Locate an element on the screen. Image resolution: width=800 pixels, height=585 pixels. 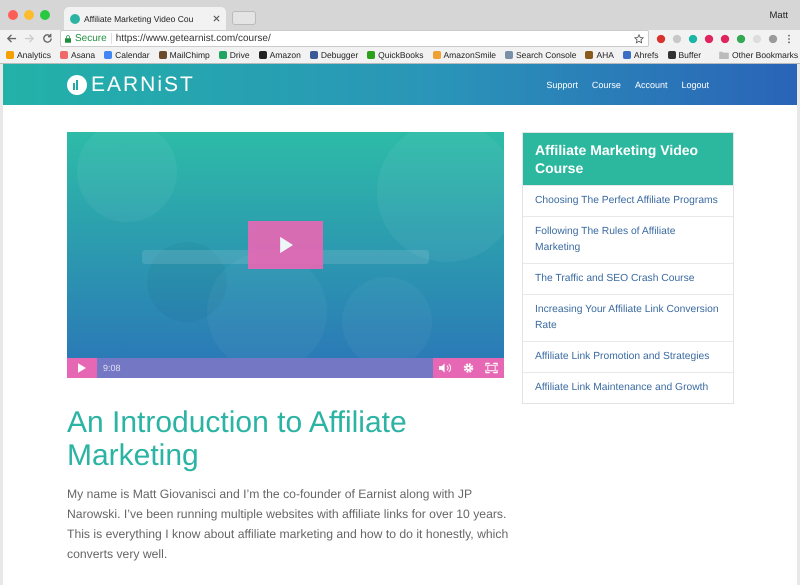
secure-label: Secure is located at coordinates (93, 38).